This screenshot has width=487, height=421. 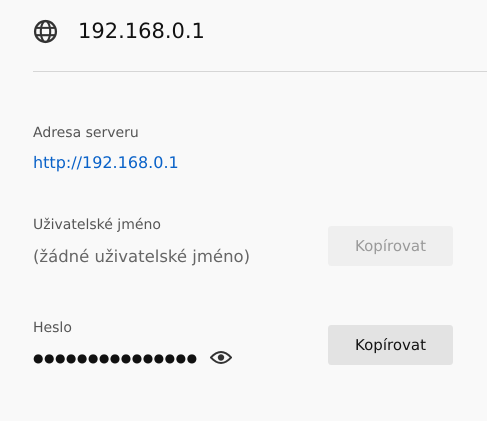 What do you see at coordinates (390, 345) in the screenshot?
I see `copy-button: Kopírovat` at bounding box center [390, 345].